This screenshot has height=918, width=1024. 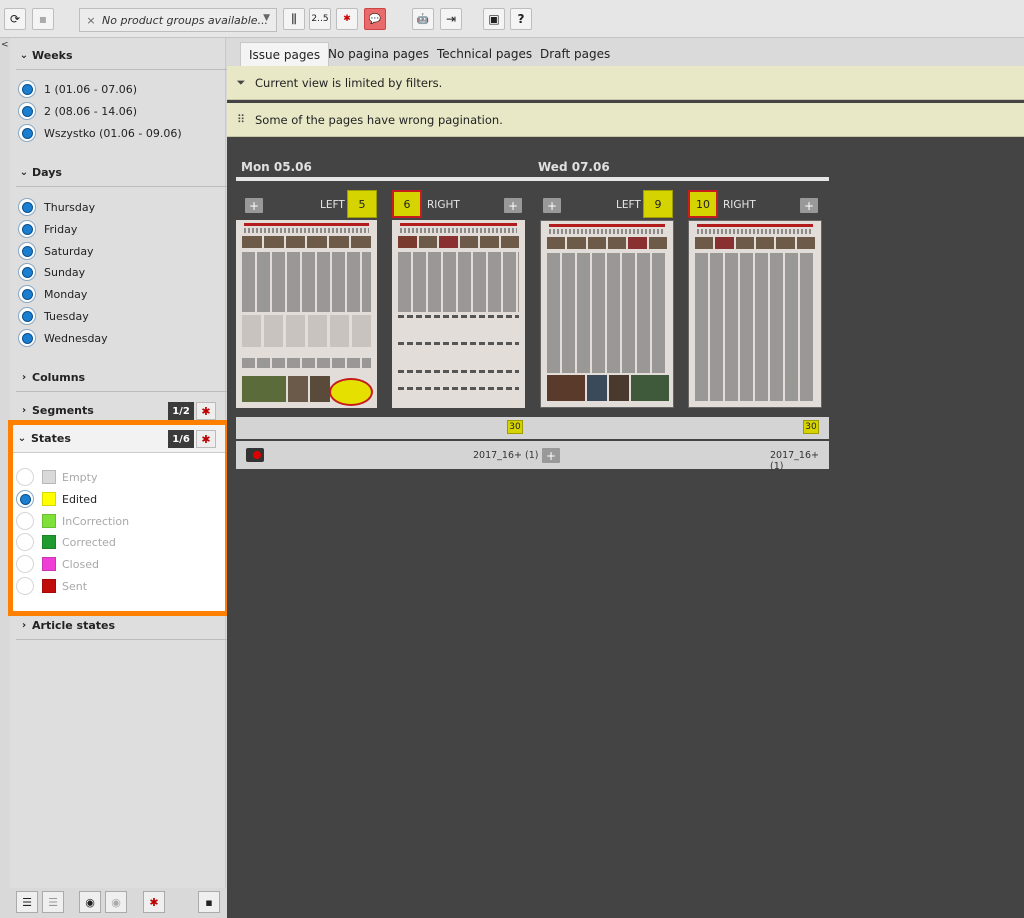 What do you see at coordinates (154, 902) in the screenshot?
I see `clear-all-filters-button: ✱` at bounding box center [154, 902].